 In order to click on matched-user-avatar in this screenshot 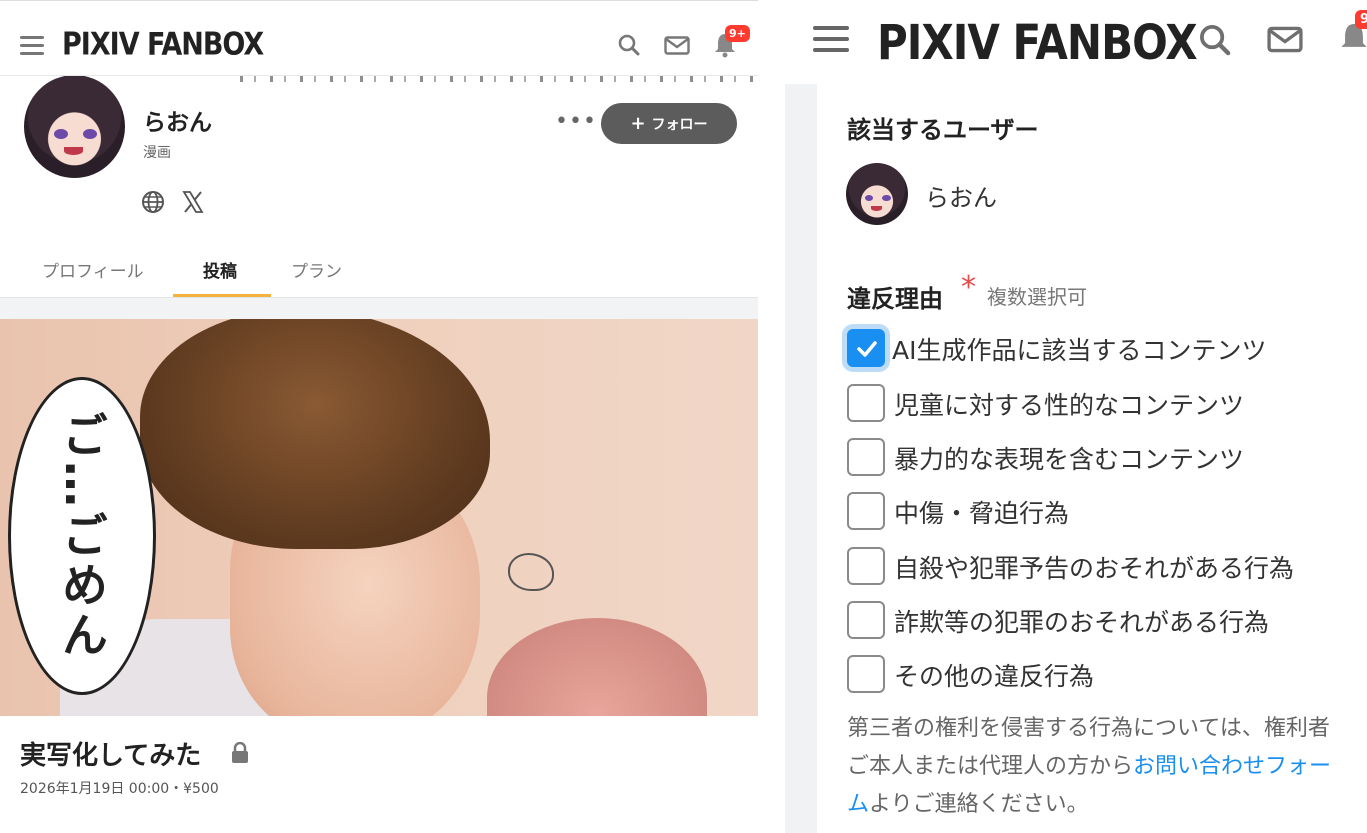, I will do `click(877, 194)`.